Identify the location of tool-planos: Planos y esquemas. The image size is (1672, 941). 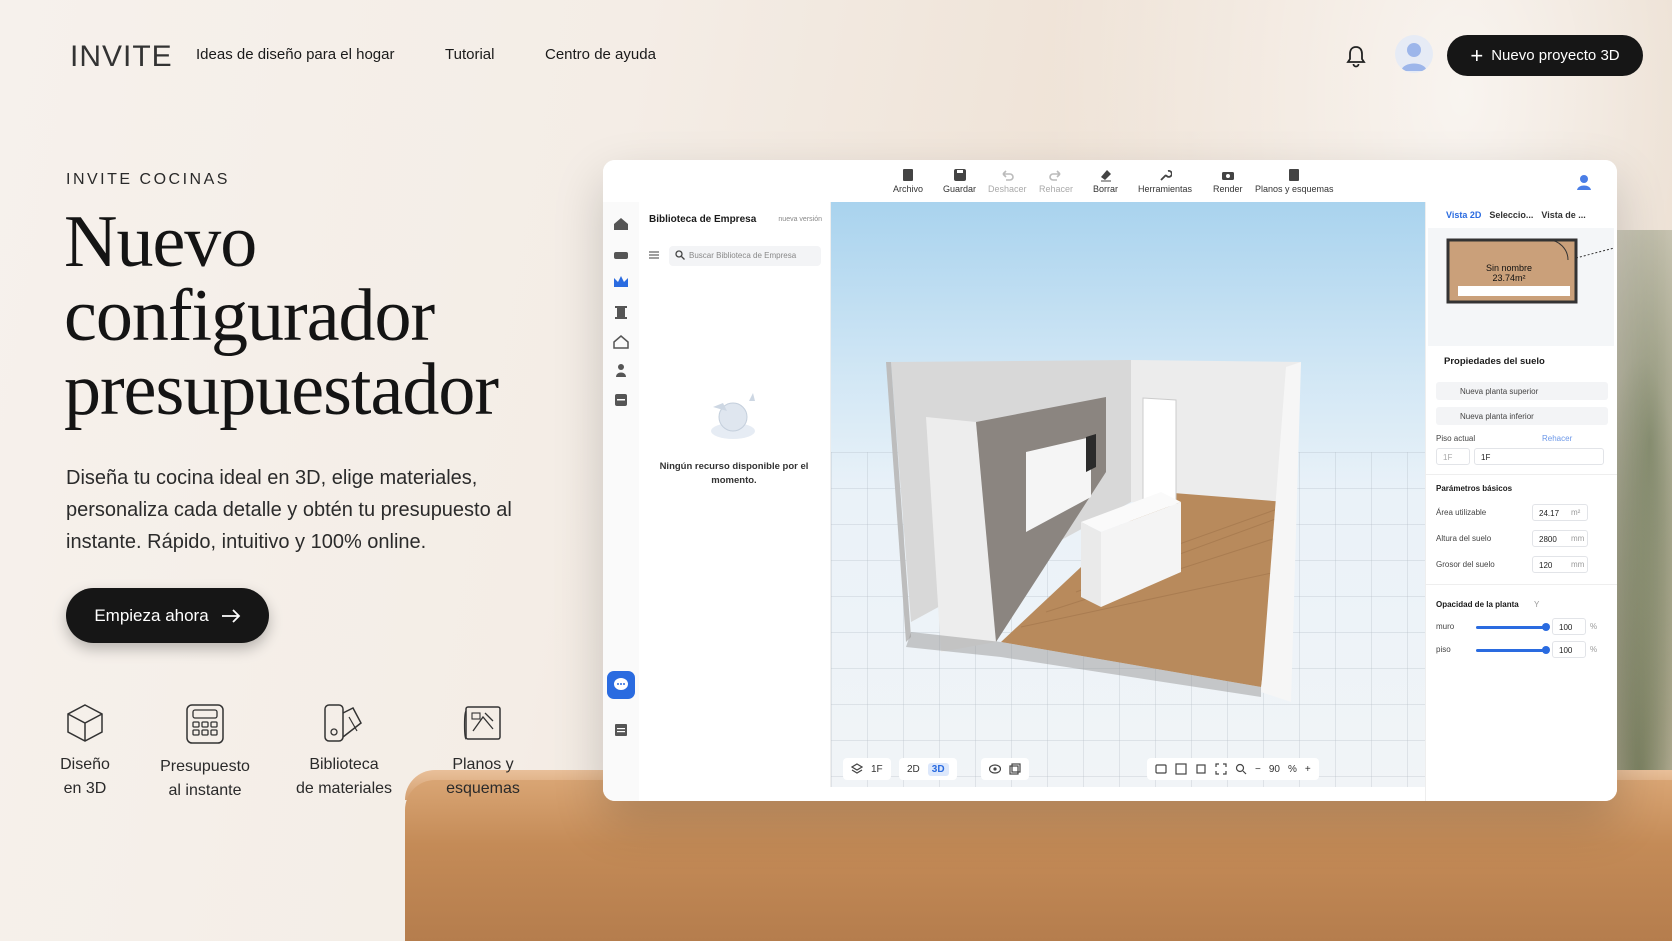
(1294, 181).